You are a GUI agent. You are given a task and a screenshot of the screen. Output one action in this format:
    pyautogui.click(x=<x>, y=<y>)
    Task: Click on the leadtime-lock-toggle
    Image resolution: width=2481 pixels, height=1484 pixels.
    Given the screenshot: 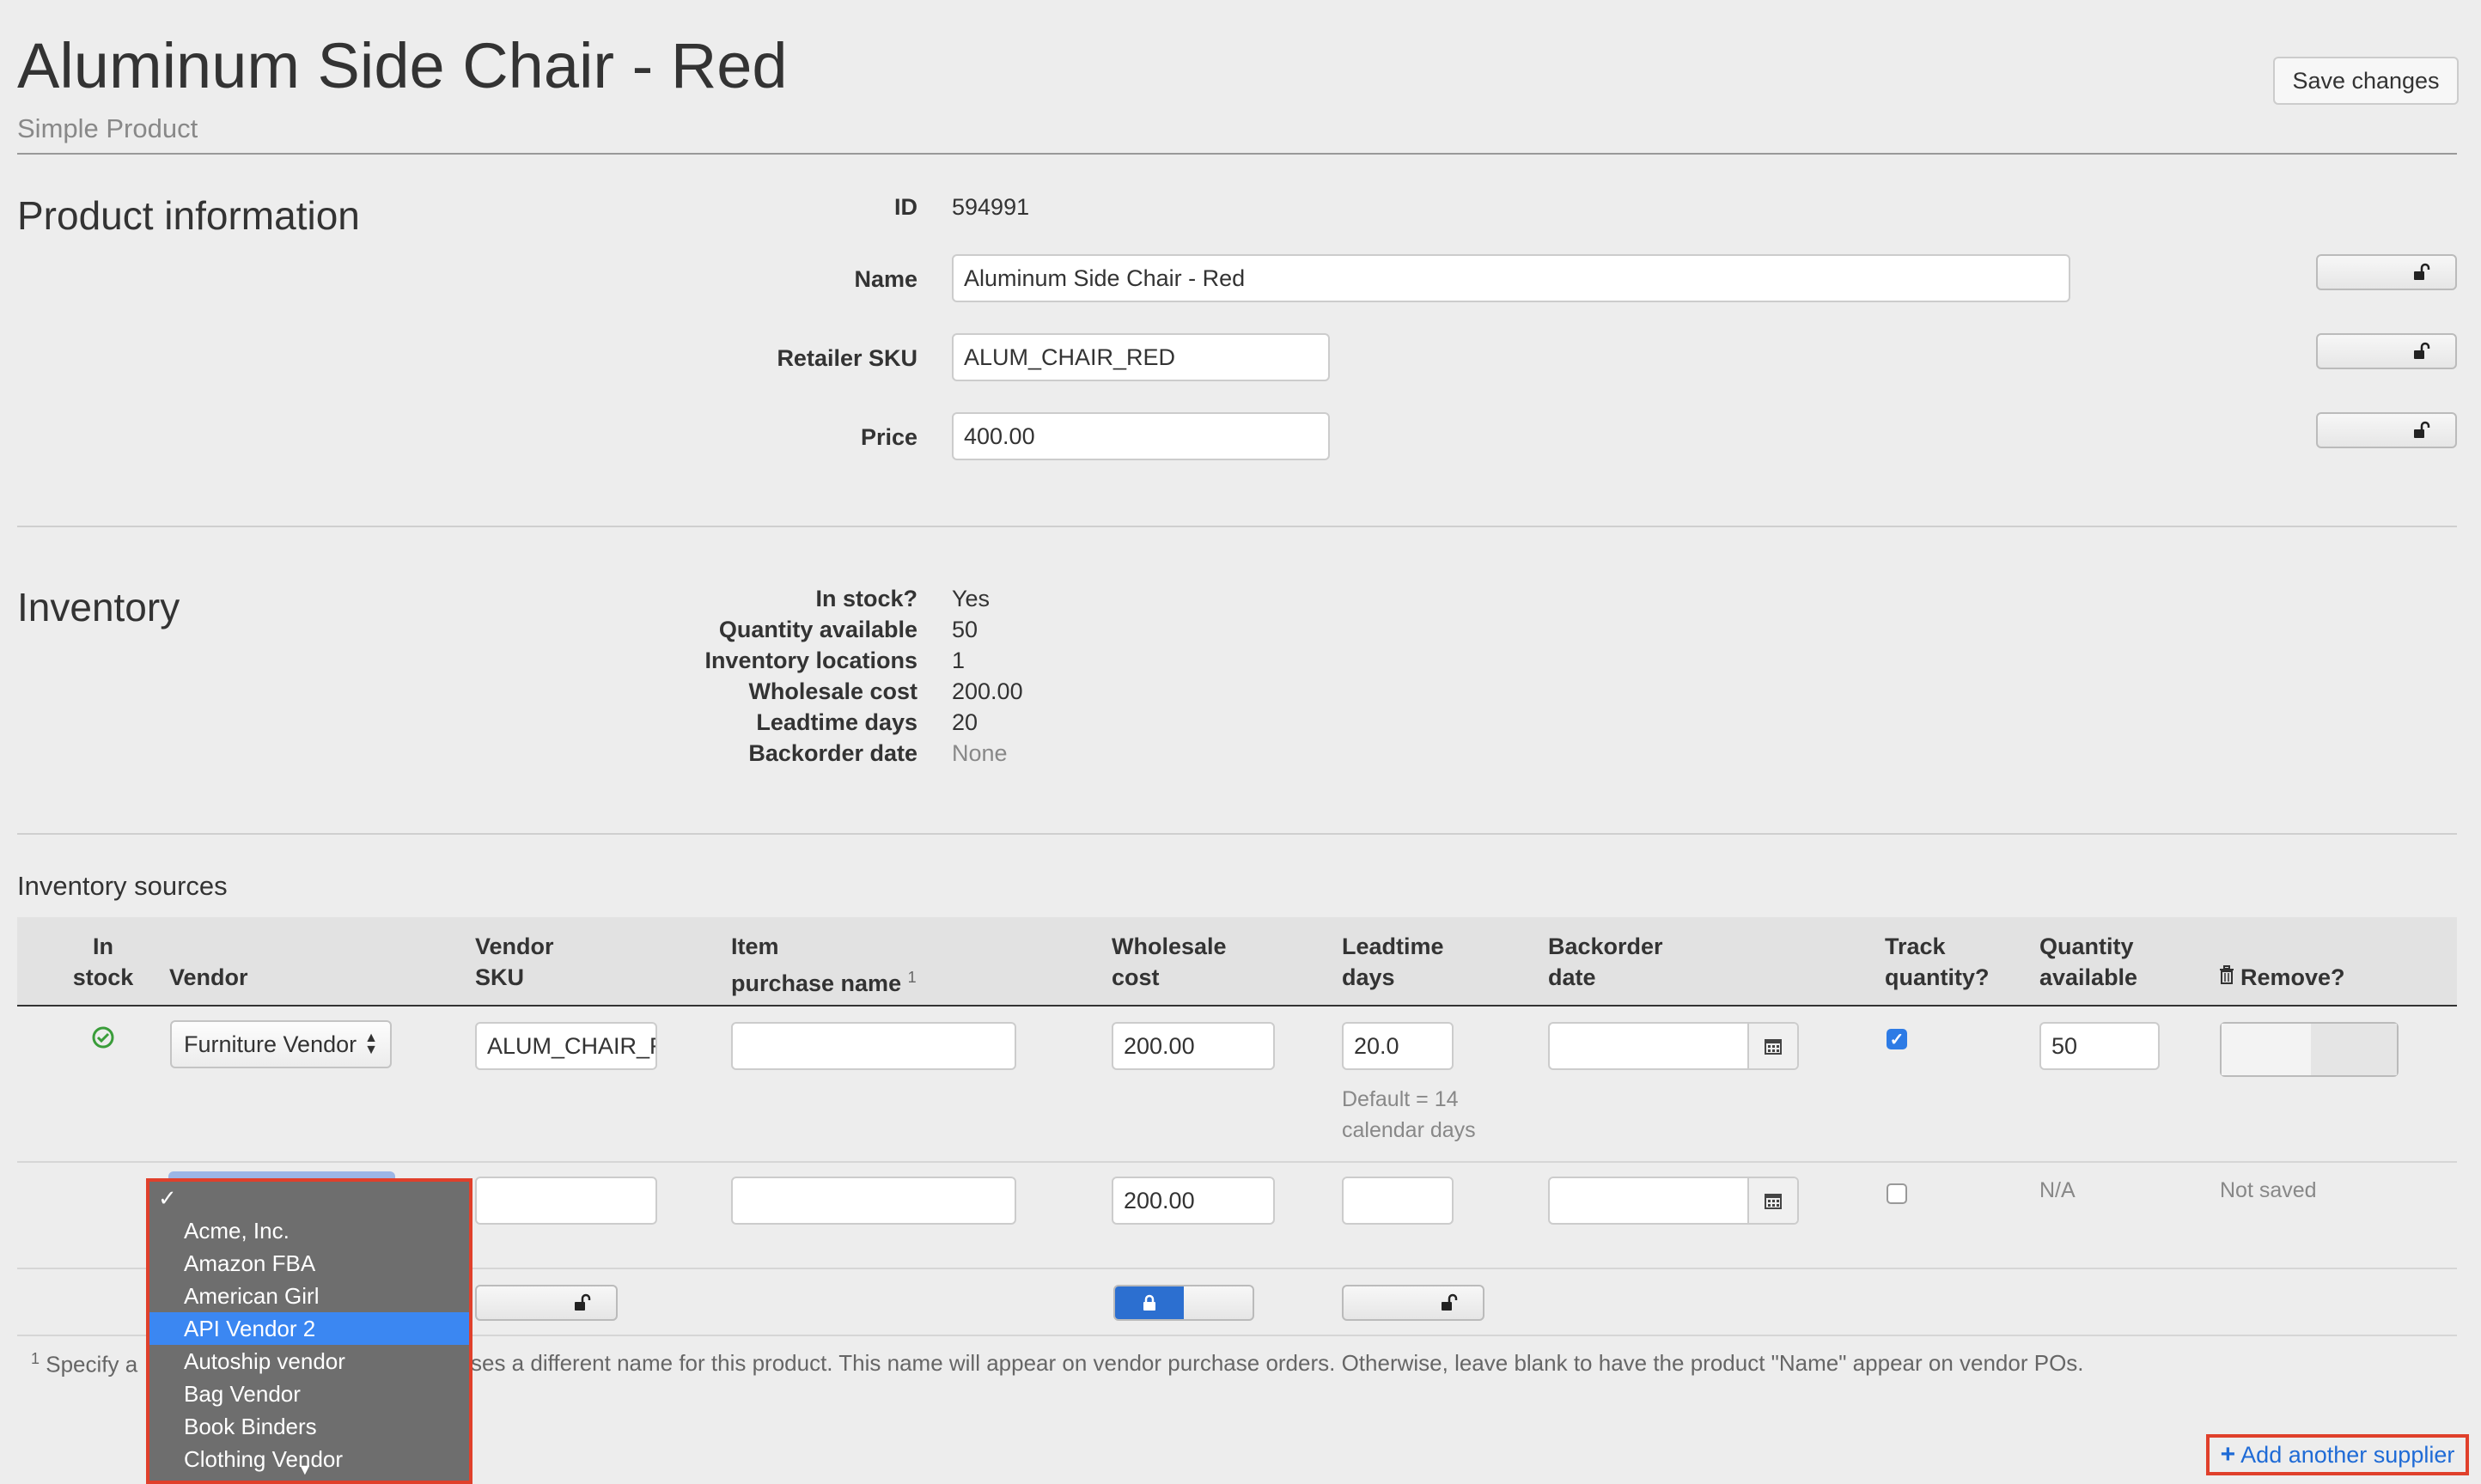 What is the action you would take?
    pyautogui.click(x=1413, y=1303)
    